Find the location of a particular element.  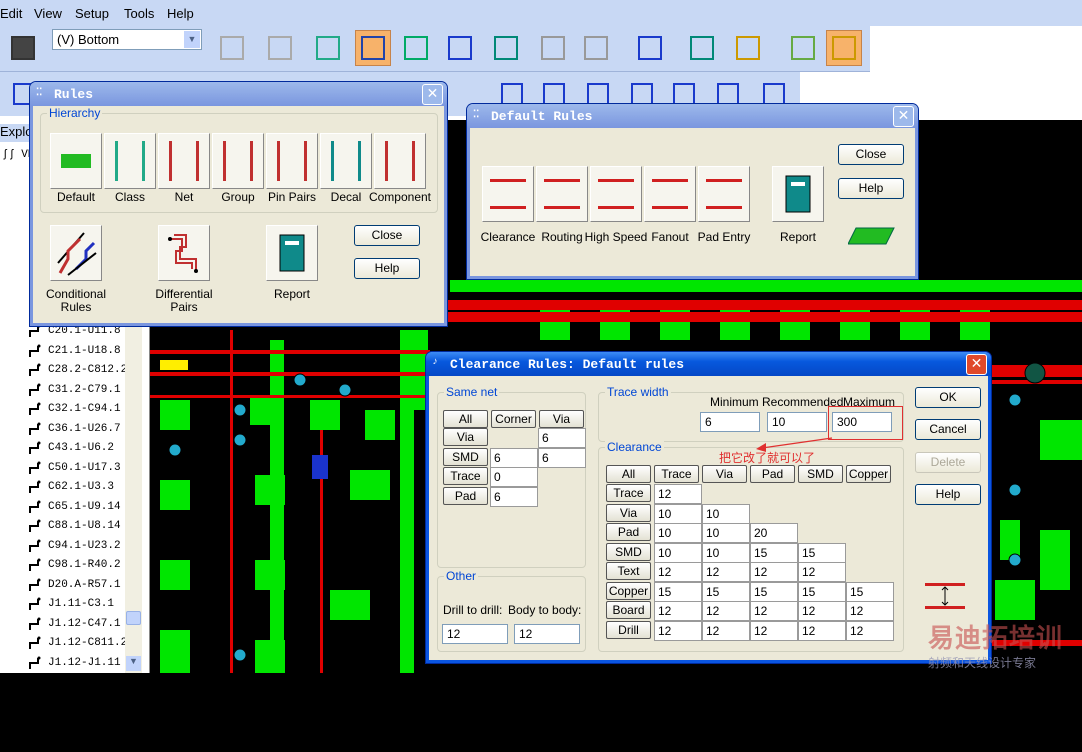

list-item: C31.2-C79.1 is located at coordinates (74, 390).